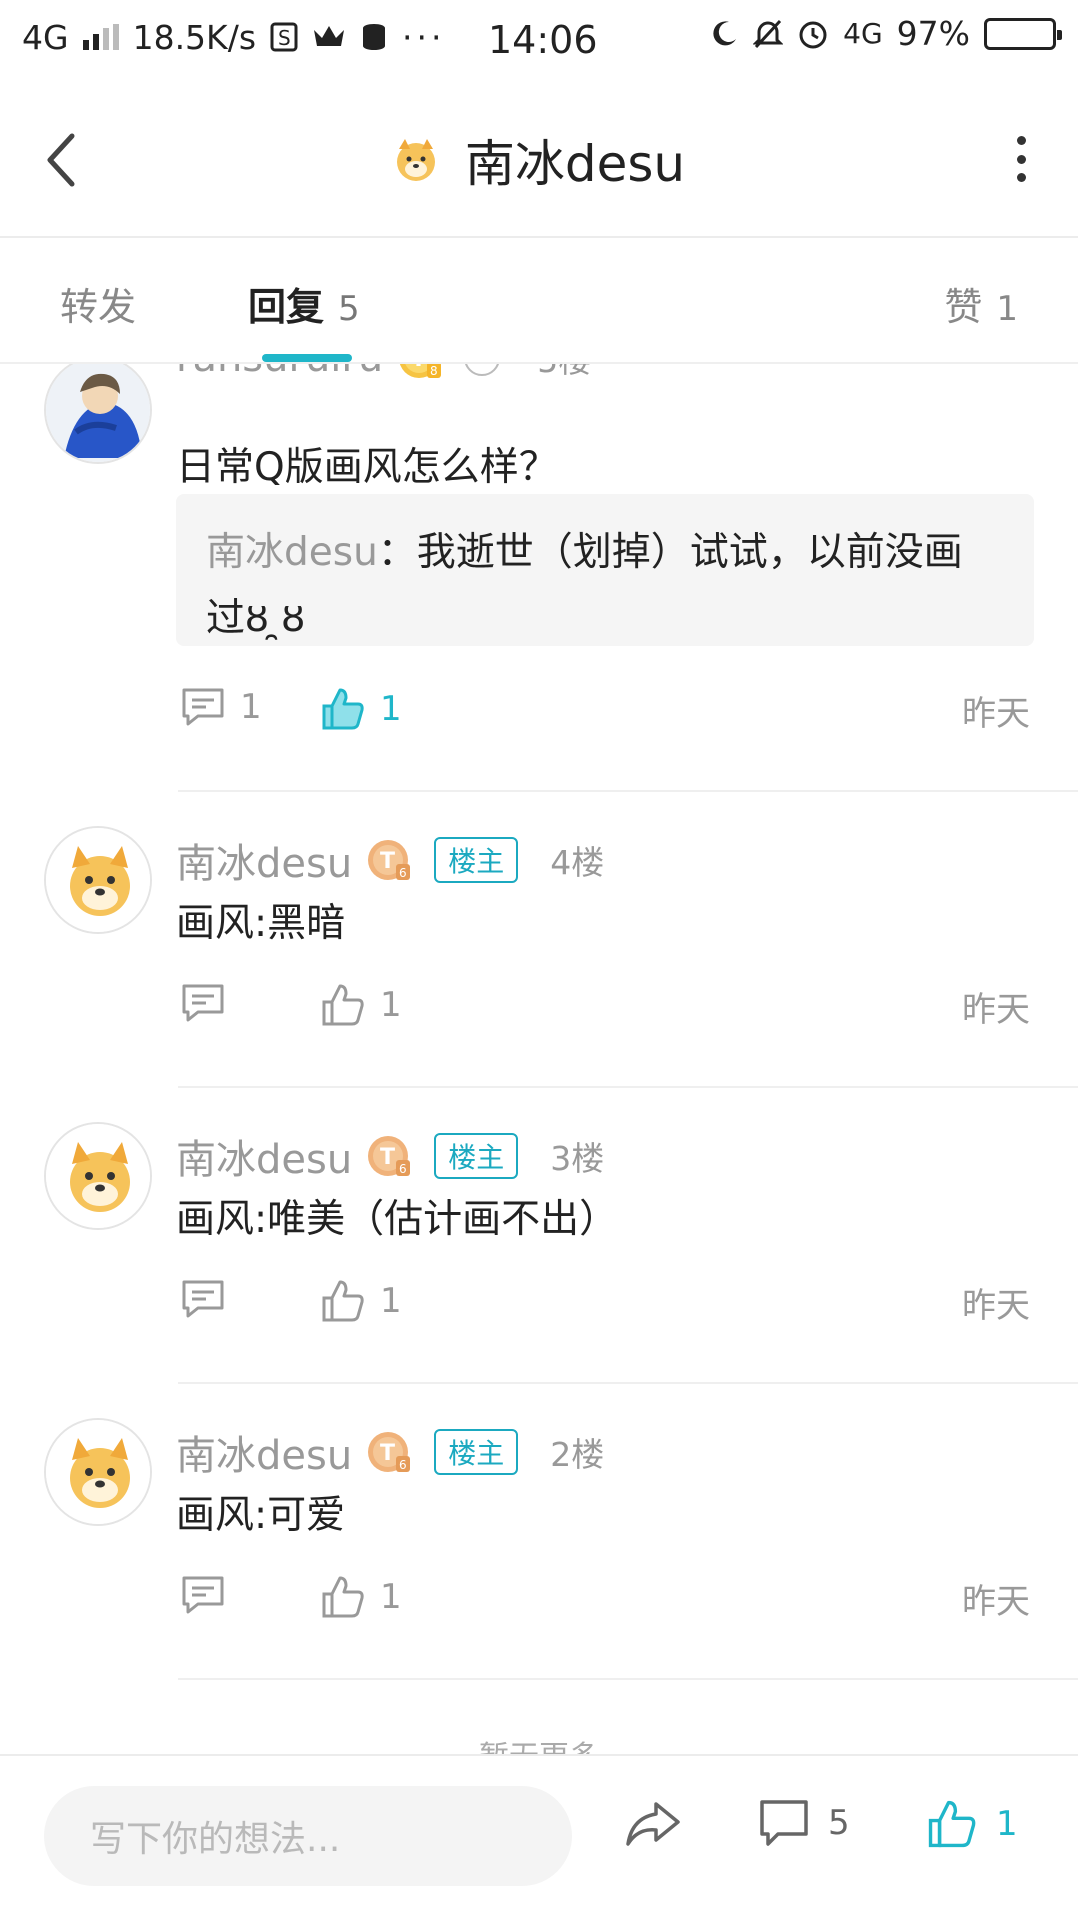  I want to click on floor-number: 3楼, so click(577, 1158).